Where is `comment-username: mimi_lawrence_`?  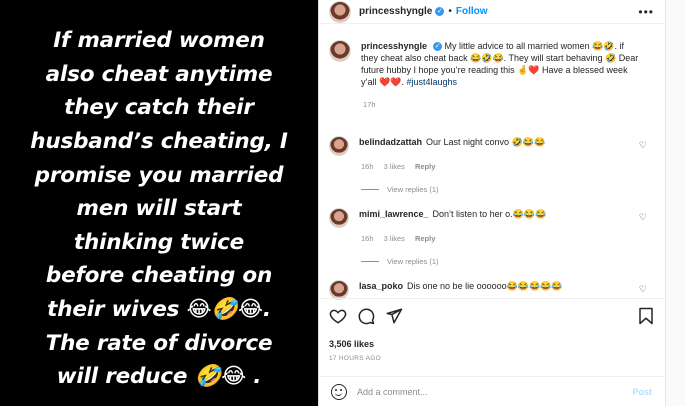
comment-username: mimi_lawrence_ is located at coordinates (394, 214).